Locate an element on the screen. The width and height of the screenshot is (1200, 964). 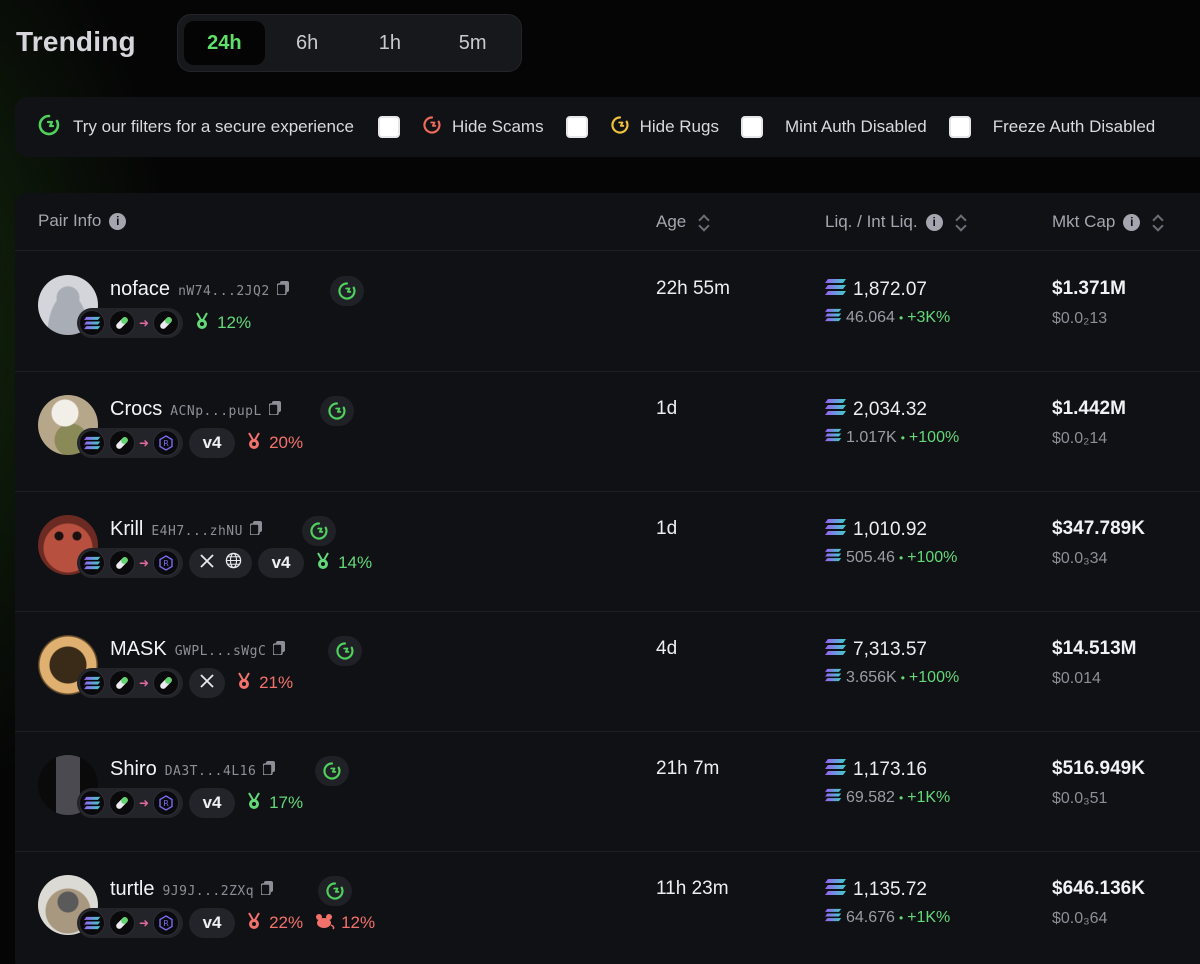
hide-rugs-label: Hide Rugs is located at coordinates (679, 126).